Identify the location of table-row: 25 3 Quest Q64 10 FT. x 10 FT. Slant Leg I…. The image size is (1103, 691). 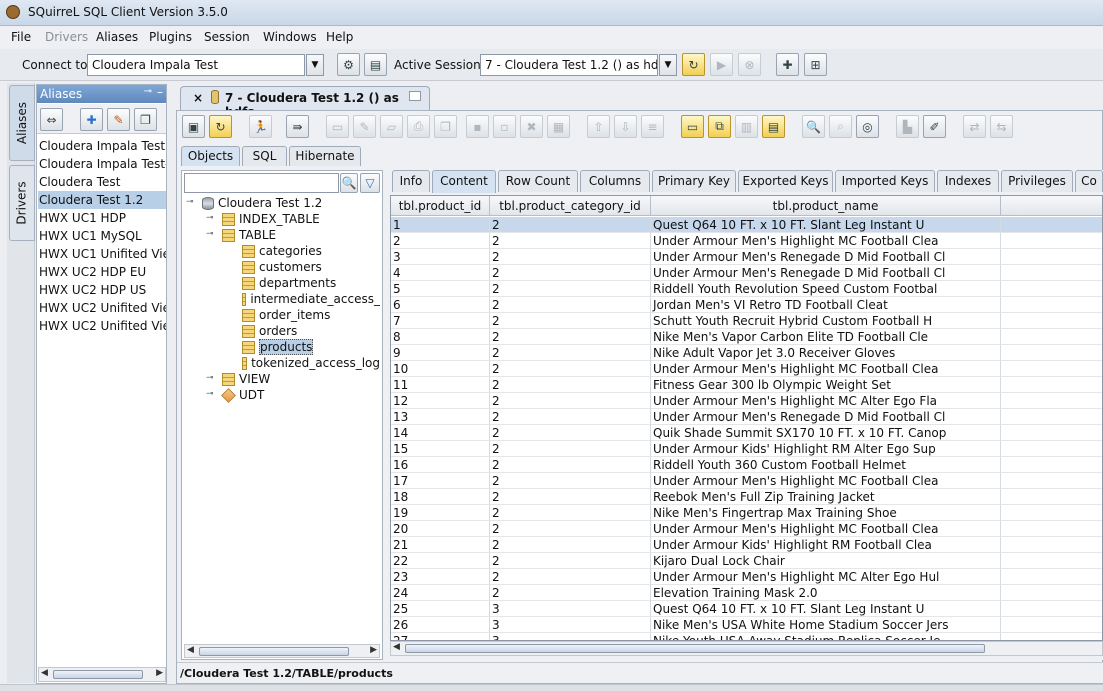
(746, 609).